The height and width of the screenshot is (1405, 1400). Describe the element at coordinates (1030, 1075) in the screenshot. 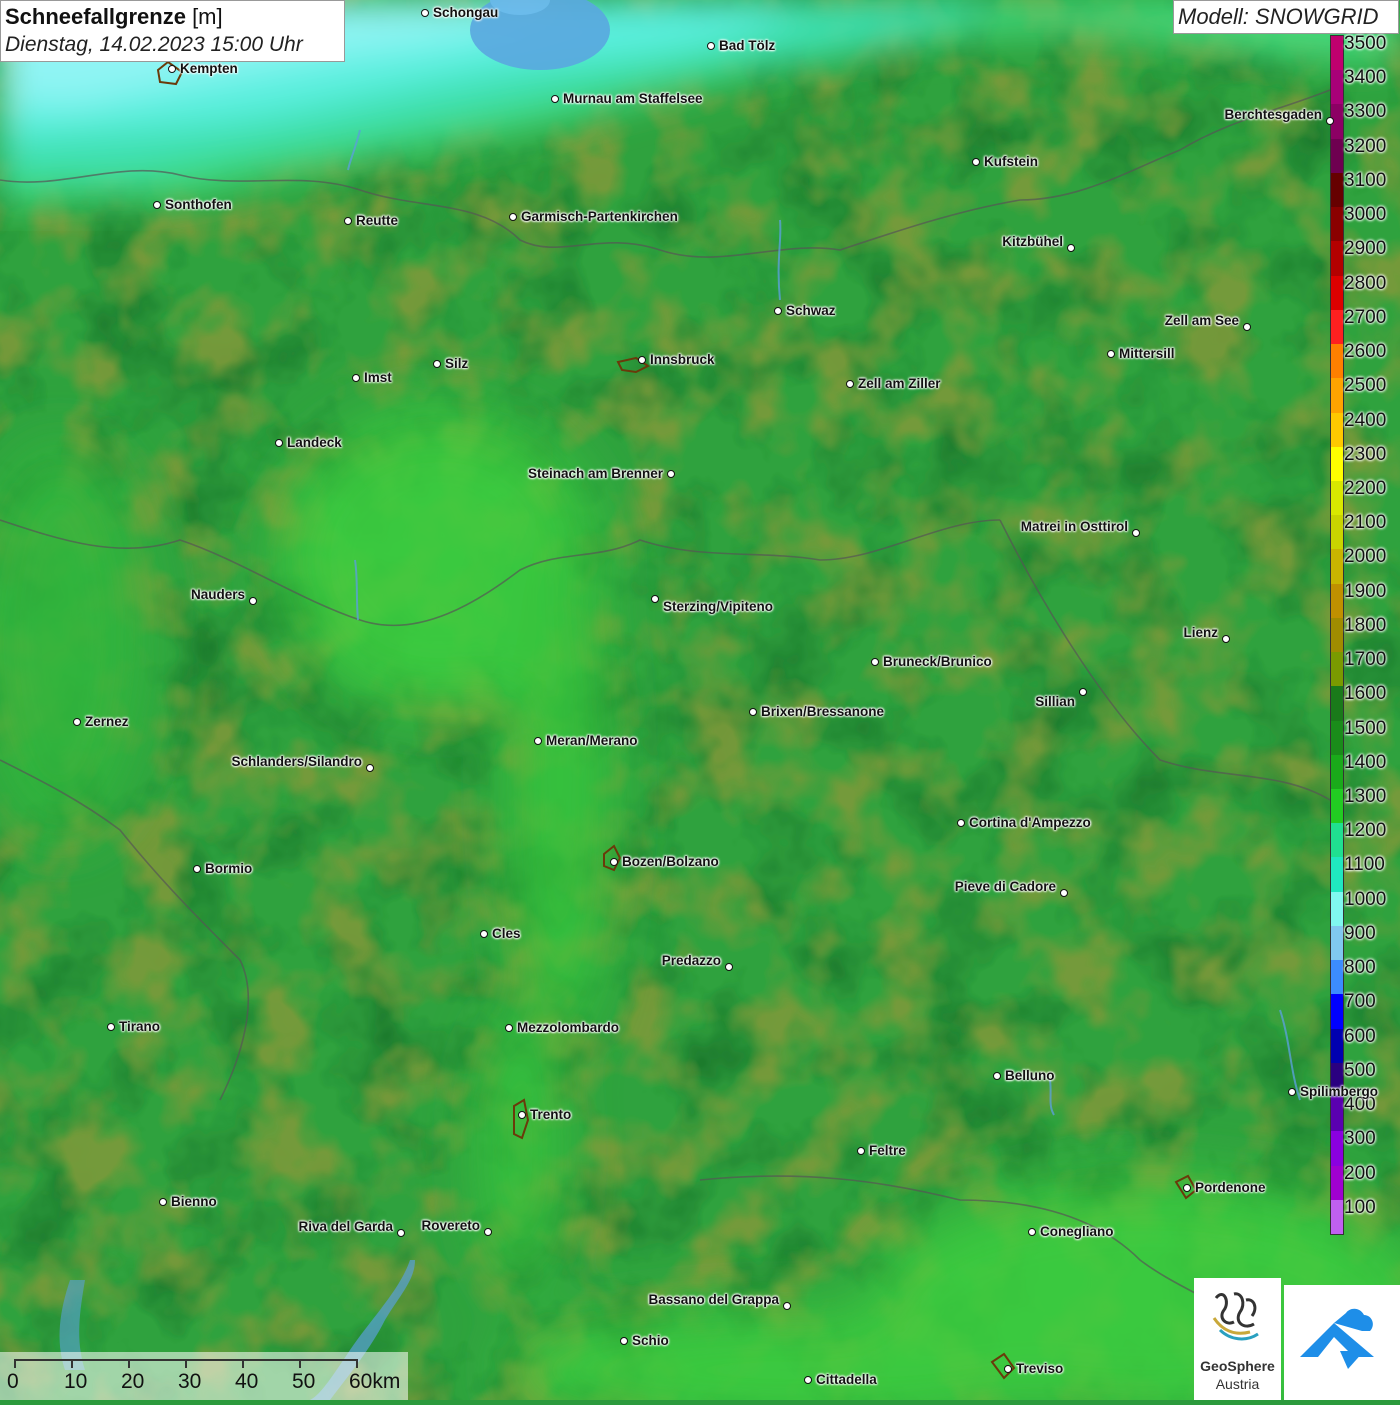

I see `city-label: Belluno` at that location.